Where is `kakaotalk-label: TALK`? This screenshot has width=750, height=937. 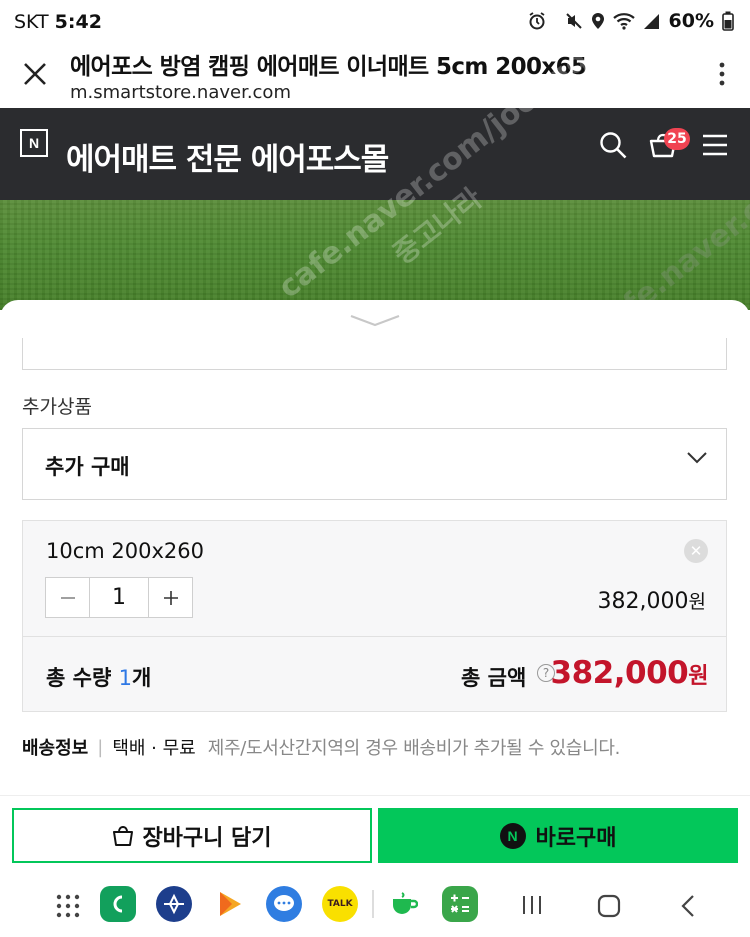
kakaotalk-label: TALK is located at coordinates (340, 904).